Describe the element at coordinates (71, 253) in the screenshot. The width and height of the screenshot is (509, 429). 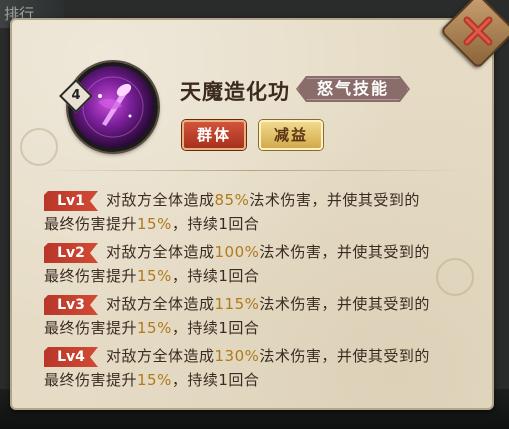
I see `level-label: Lv2` at that location.